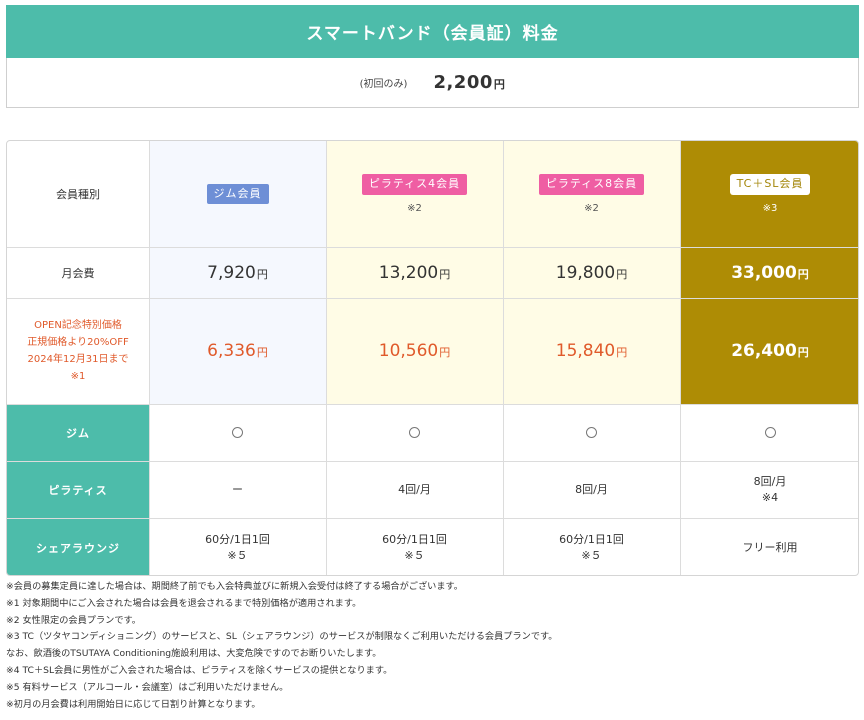  I want to click on monthly-price-value: 13,200, so click(408, 272).